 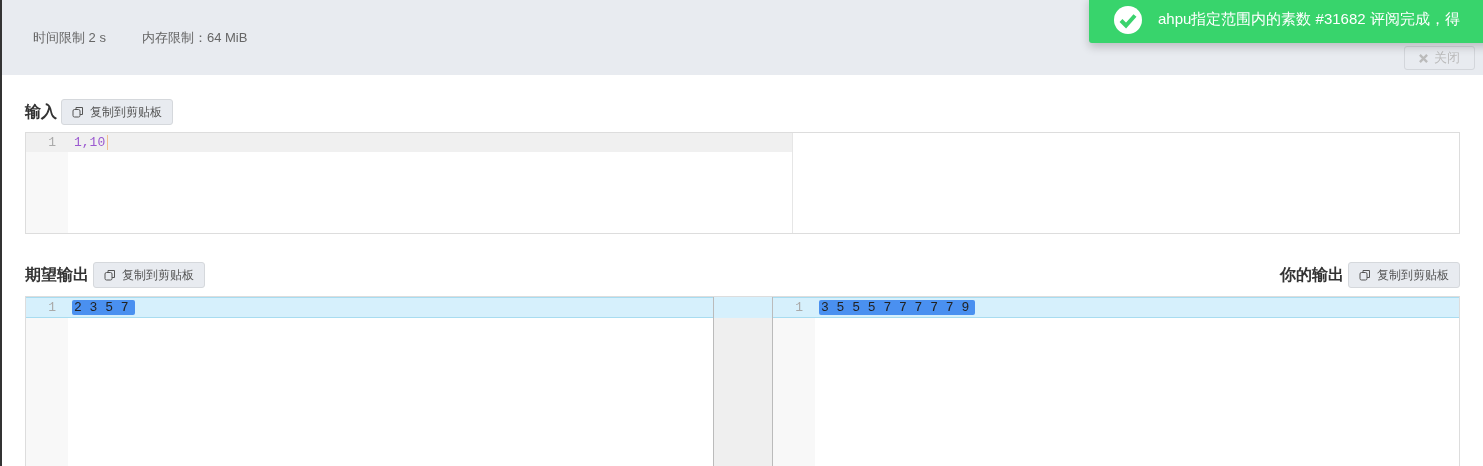 What do you see at coordinates (41, 111) in the screenshot?
I see `section-title: 输入` at bounding box center [41, 111].